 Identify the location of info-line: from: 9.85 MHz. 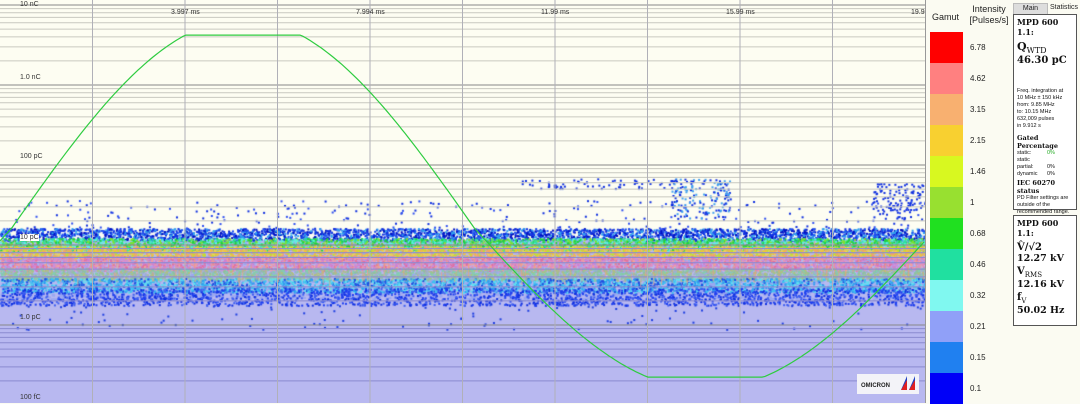
(1036, 105).